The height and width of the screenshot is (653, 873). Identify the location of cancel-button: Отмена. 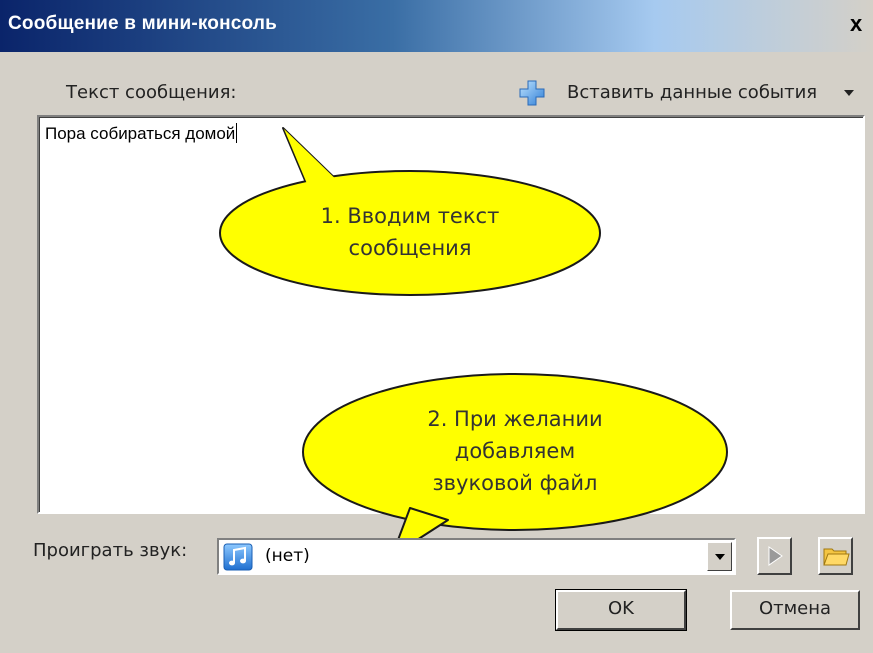
(795, 610).